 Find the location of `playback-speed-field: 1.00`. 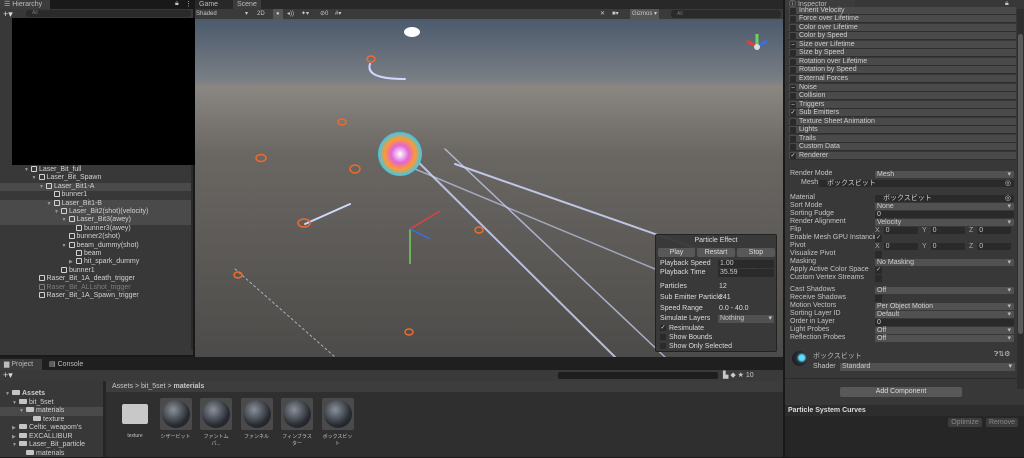

playback-speed-field: 1.00 is located at coordinates (746, 264).